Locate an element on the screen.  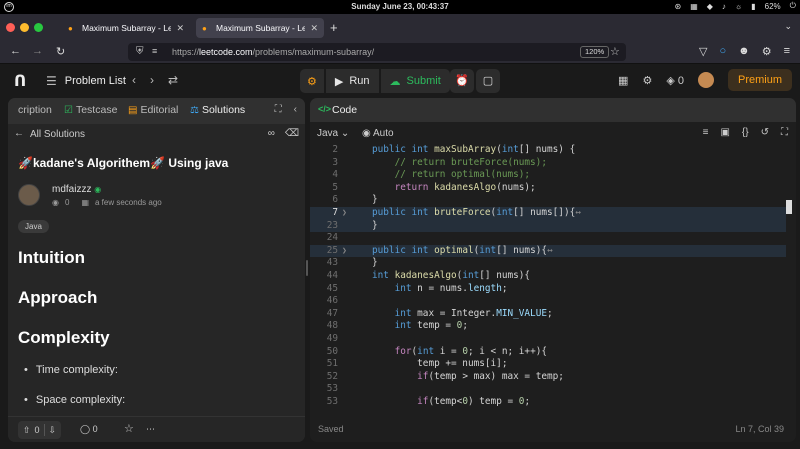
code-line: 46 is located at coordinates (548, 301).